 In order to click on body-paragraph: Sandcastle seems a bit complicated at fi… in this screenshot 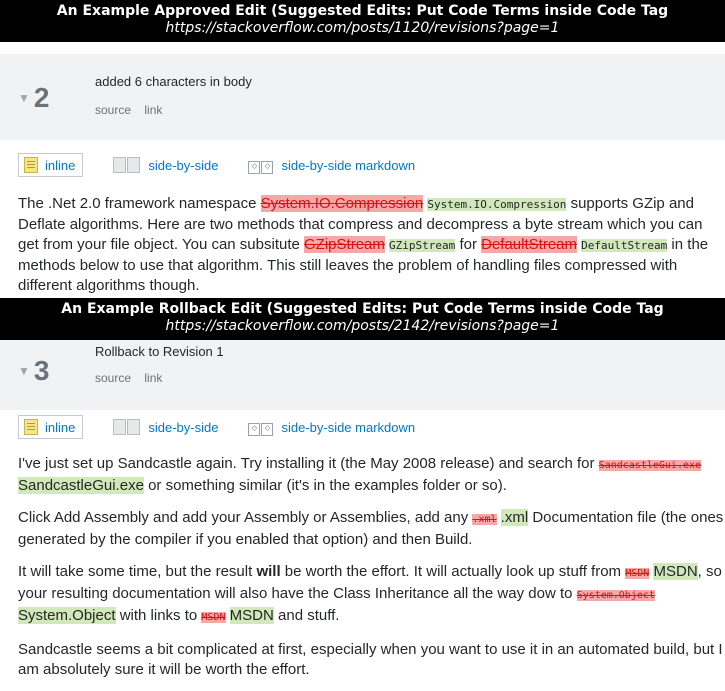, I will do `click(370, 659)`.